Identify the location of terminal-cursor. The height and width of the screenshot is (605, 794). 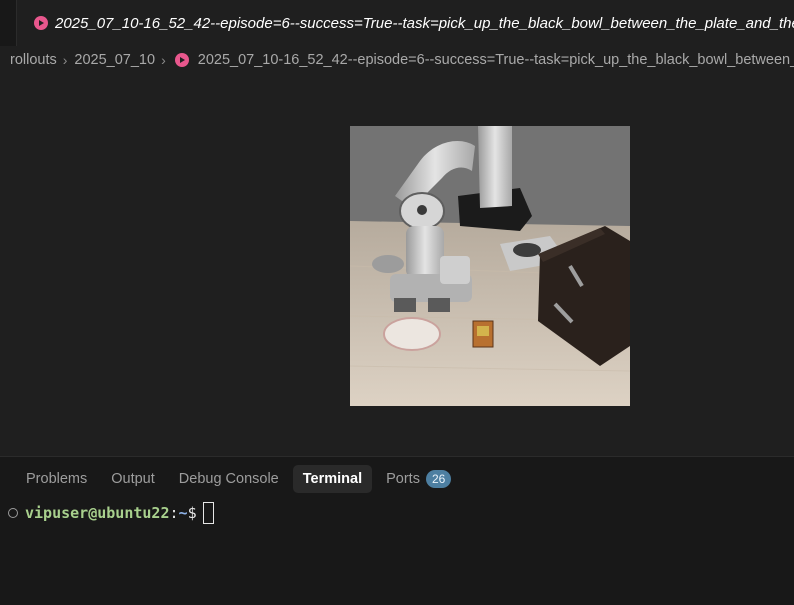
(208, 513).